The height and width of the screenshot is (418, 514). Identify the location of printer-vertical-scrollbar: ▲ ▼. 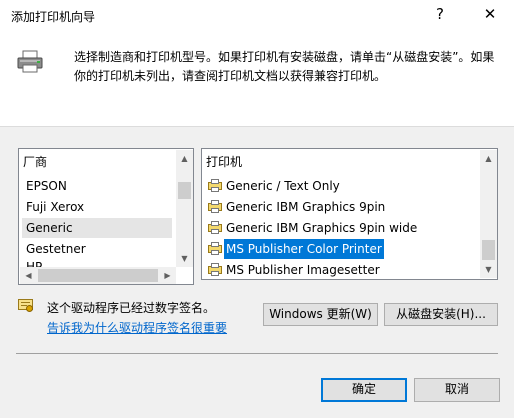
(488, 214).